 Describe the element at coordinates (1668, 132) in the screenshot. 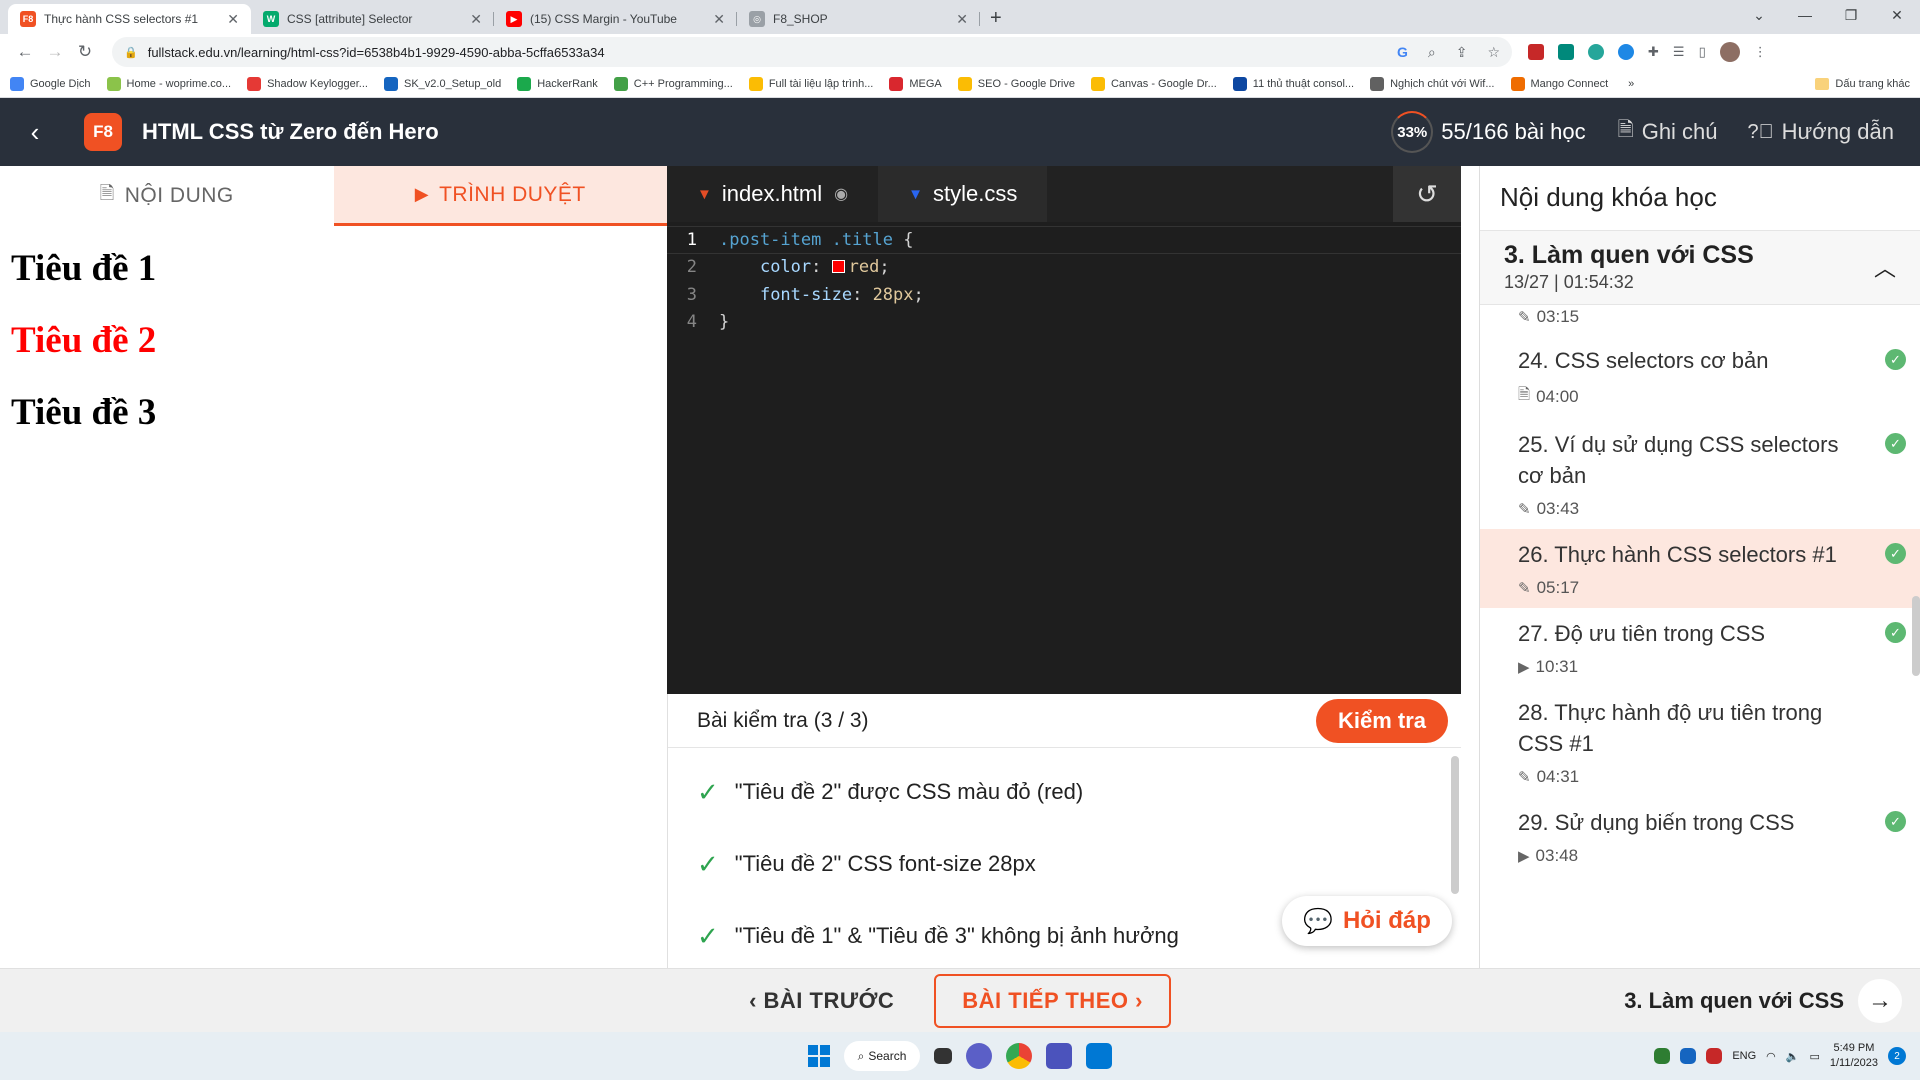

I see `notes-button: 🗎 Ghi chú` at that location.